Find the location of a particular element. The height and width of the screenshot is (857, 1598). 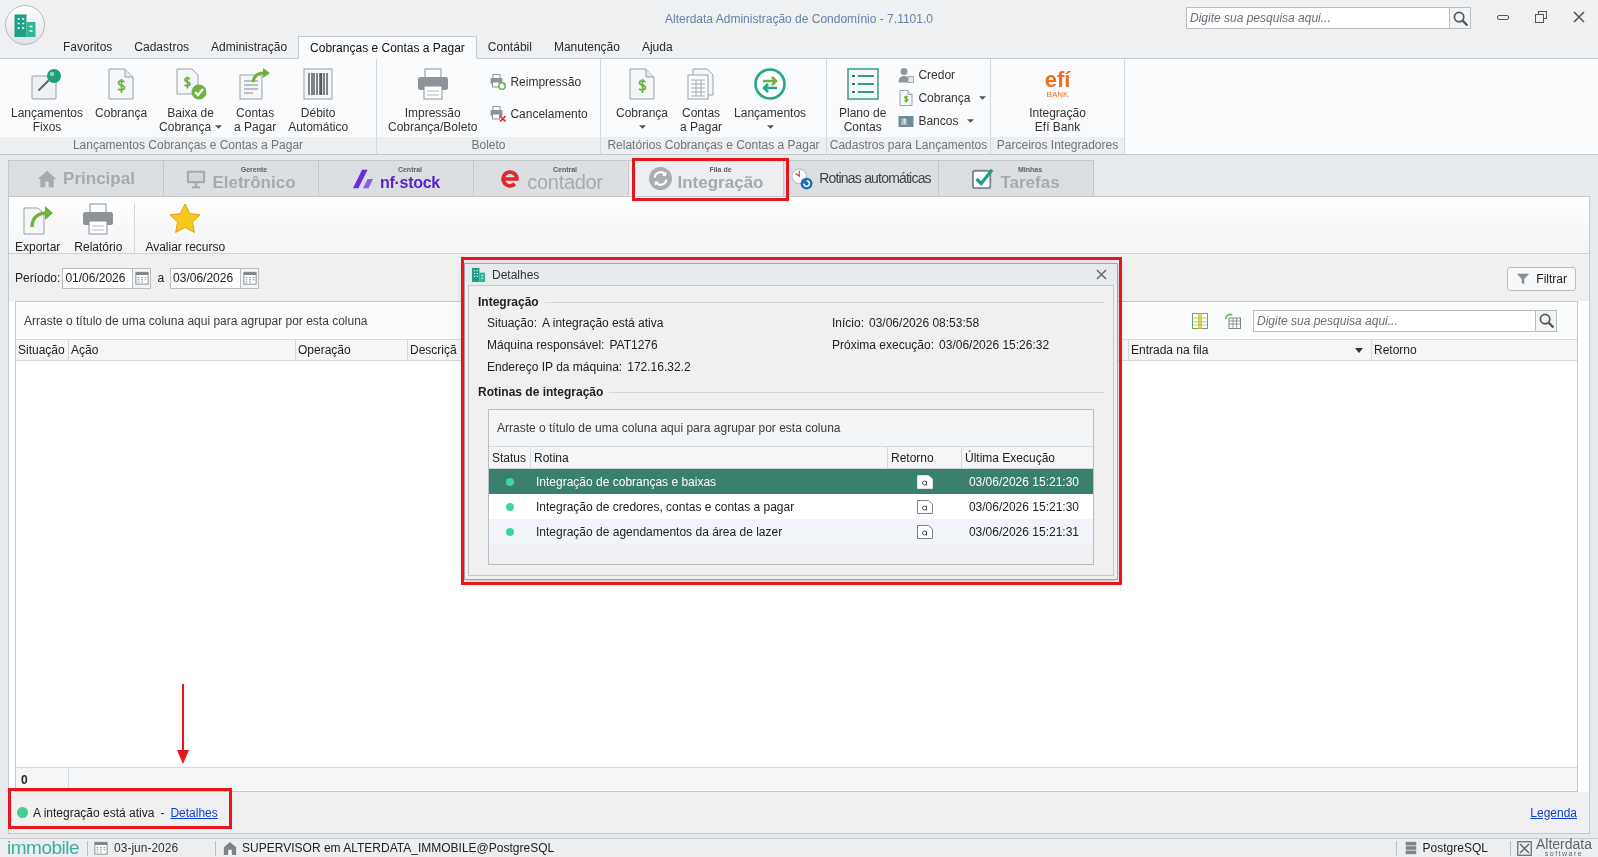

export-icon is located at coordinates (37, 219).